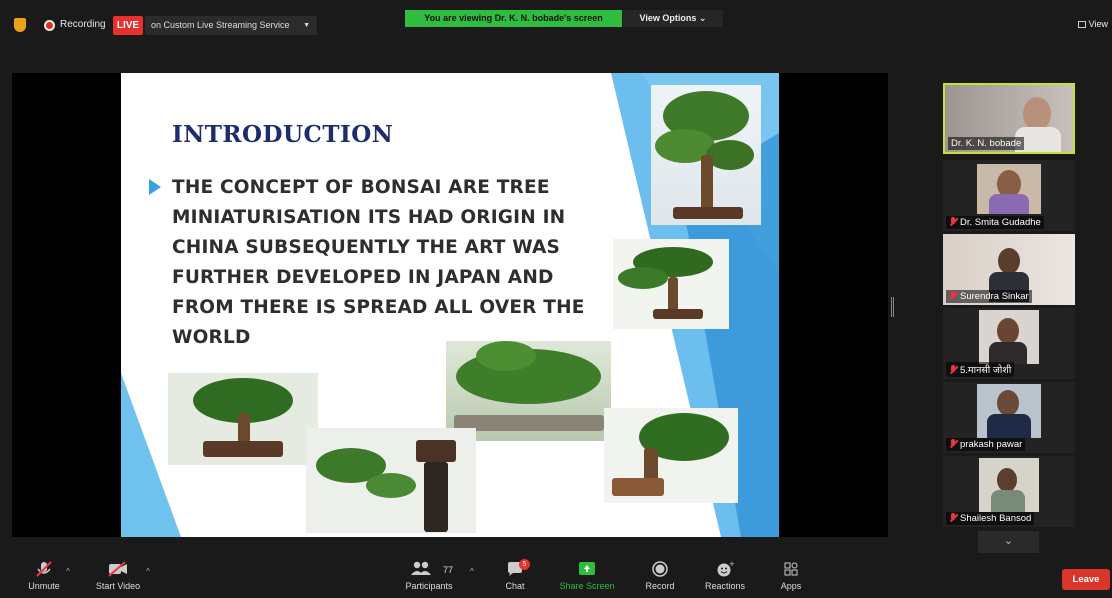 The height and width of the screenshot is (598, 1112). Describe the element at coordinates (1086, 579) in the screenshot. I see `leave-button: Leave` at that location.